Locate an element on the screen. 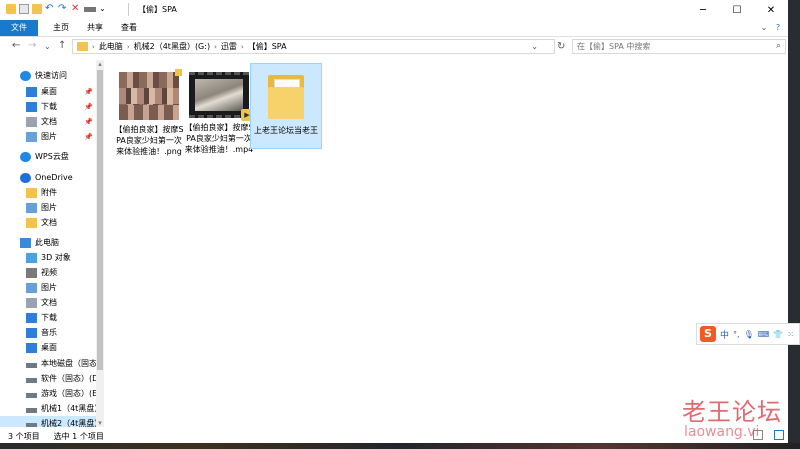 This screenshot has height=449, width=800. nav-item: 3D 对象 is located at coordinates (35, 257).